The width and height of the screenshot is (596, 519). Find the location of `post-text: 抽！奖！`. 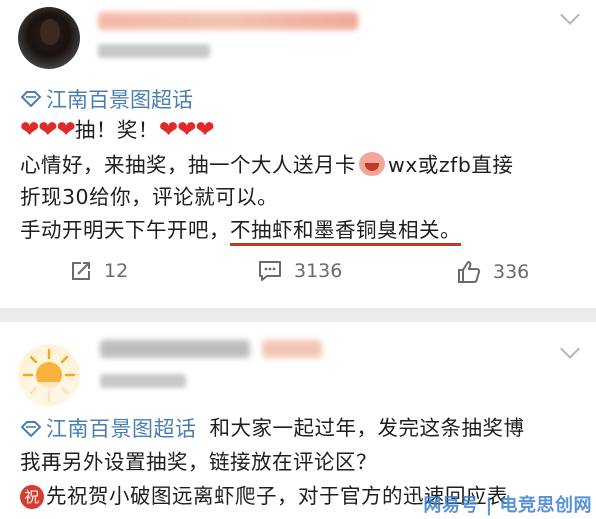

post-text: 抽！奖！ is located at coordinates (116, 130).